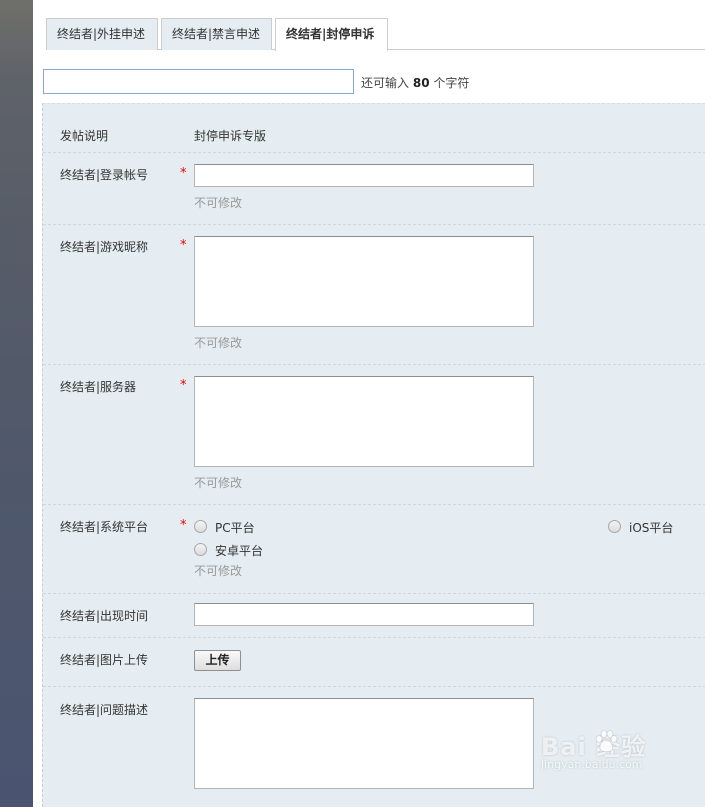  I want to click on nickname-note: 不可修改, so click(218, 343).